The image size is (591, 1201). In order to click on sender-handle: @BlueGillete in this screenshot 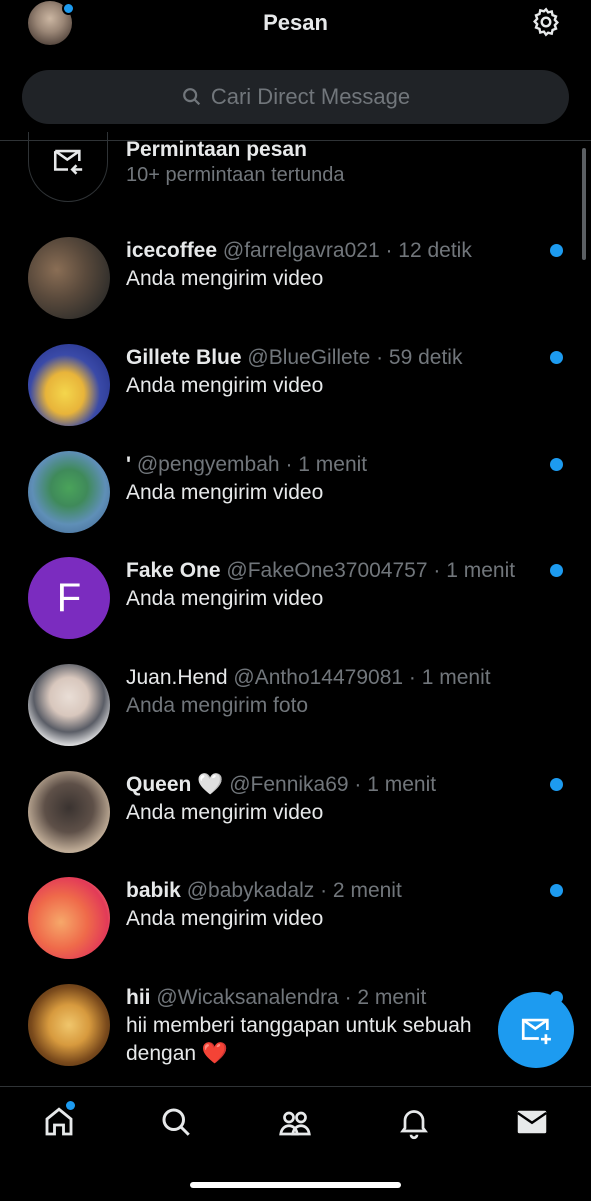, I will do `click(309, 357)`.